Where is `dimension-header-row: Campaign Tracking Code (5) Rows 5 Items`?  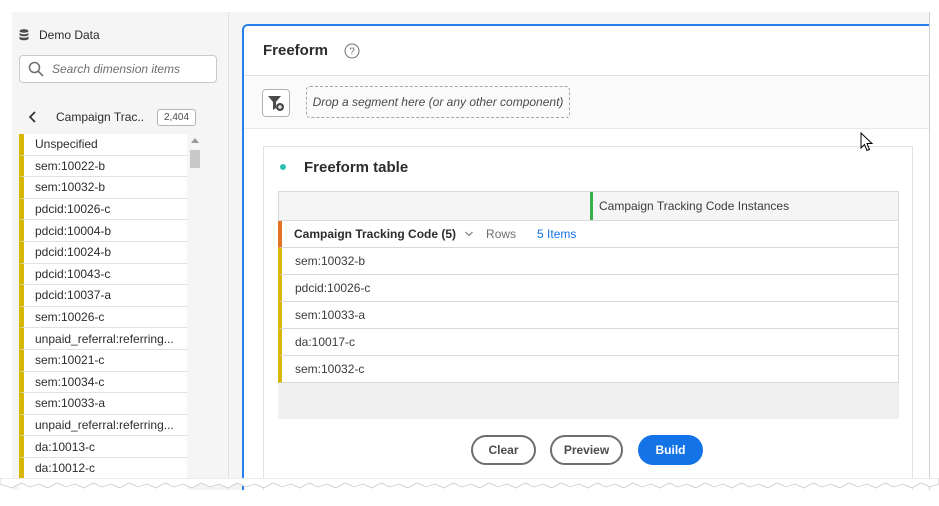 dimension-header-row: Campaign Tracking Code (5) Rows 5 Items is located at coordinates (588, 234).